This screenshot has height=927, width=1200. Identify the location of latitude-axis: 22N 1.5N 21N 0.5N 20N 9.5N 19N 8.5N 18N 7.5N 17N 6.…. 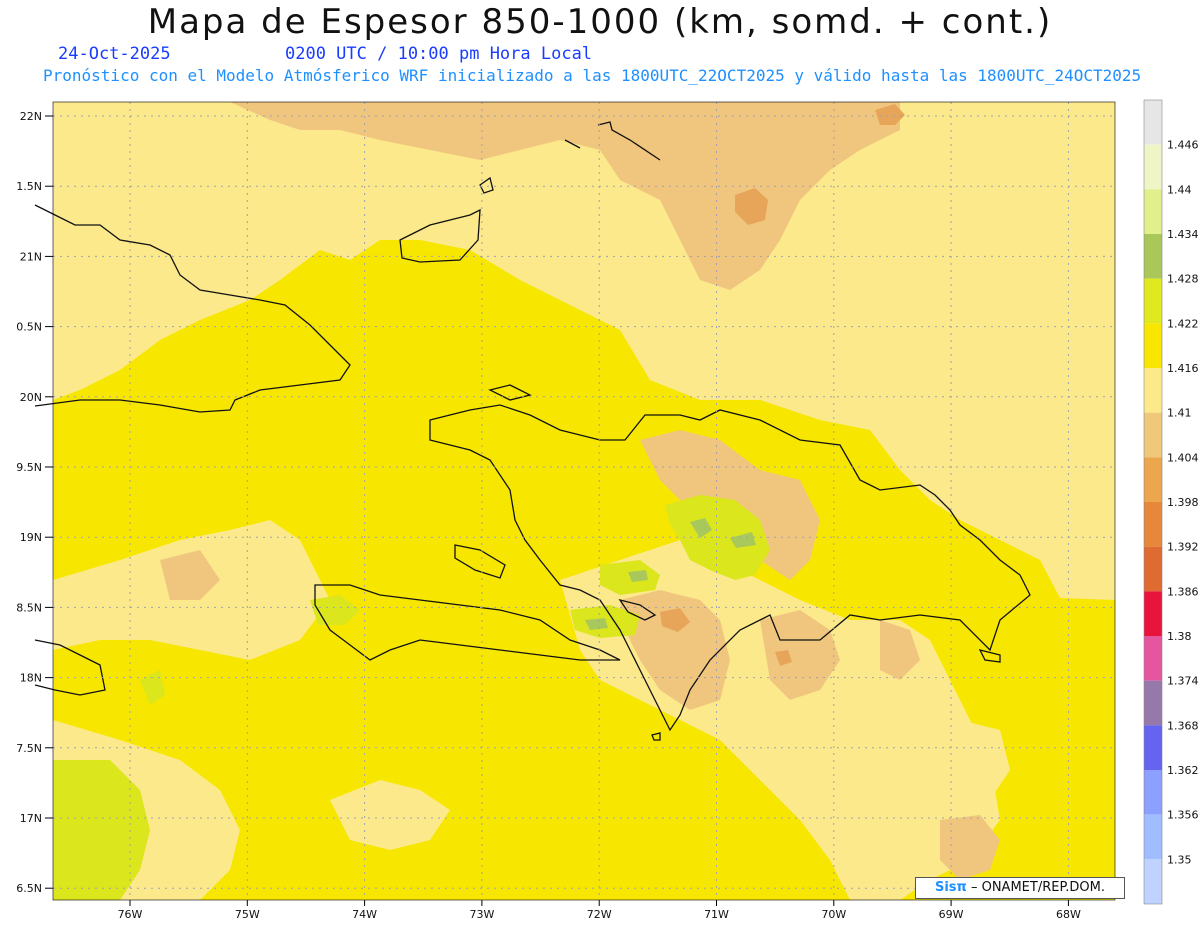
(34, 502).